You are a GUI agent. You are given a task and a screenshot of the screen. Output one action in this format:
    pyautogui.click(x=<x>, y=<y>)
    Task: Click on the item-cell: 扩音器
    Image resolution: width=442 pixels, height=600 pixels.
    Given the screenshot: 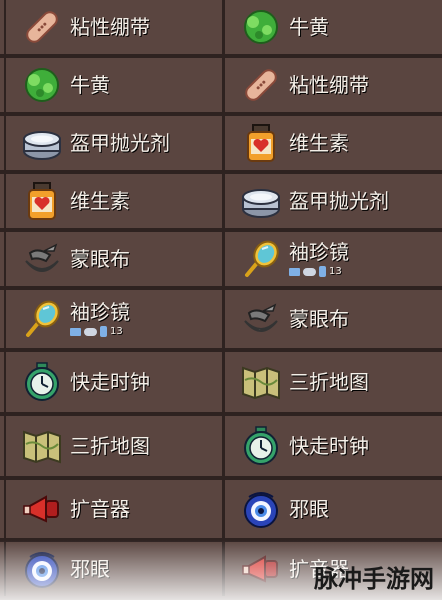 What is the action you would take?
    pyautogui.click(x=113, y=509)
    